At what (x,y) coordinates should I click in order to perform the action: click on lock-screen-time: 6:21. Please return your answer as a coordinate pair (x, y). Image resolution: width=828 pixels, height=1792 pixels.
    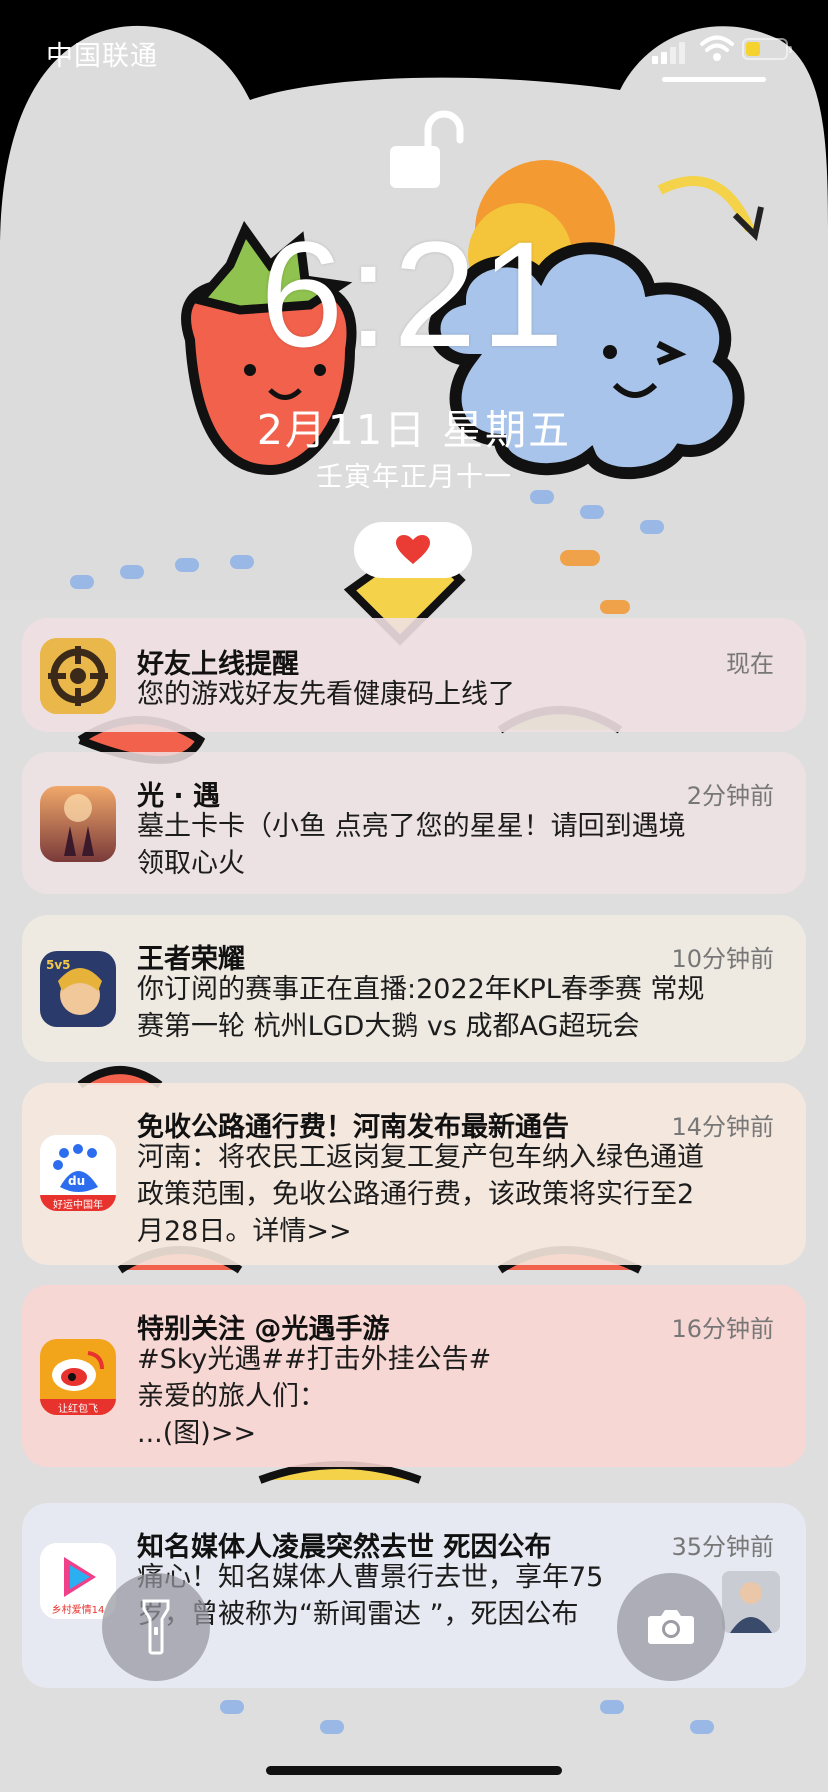
    Looking at the image, I should click on (414, 294).